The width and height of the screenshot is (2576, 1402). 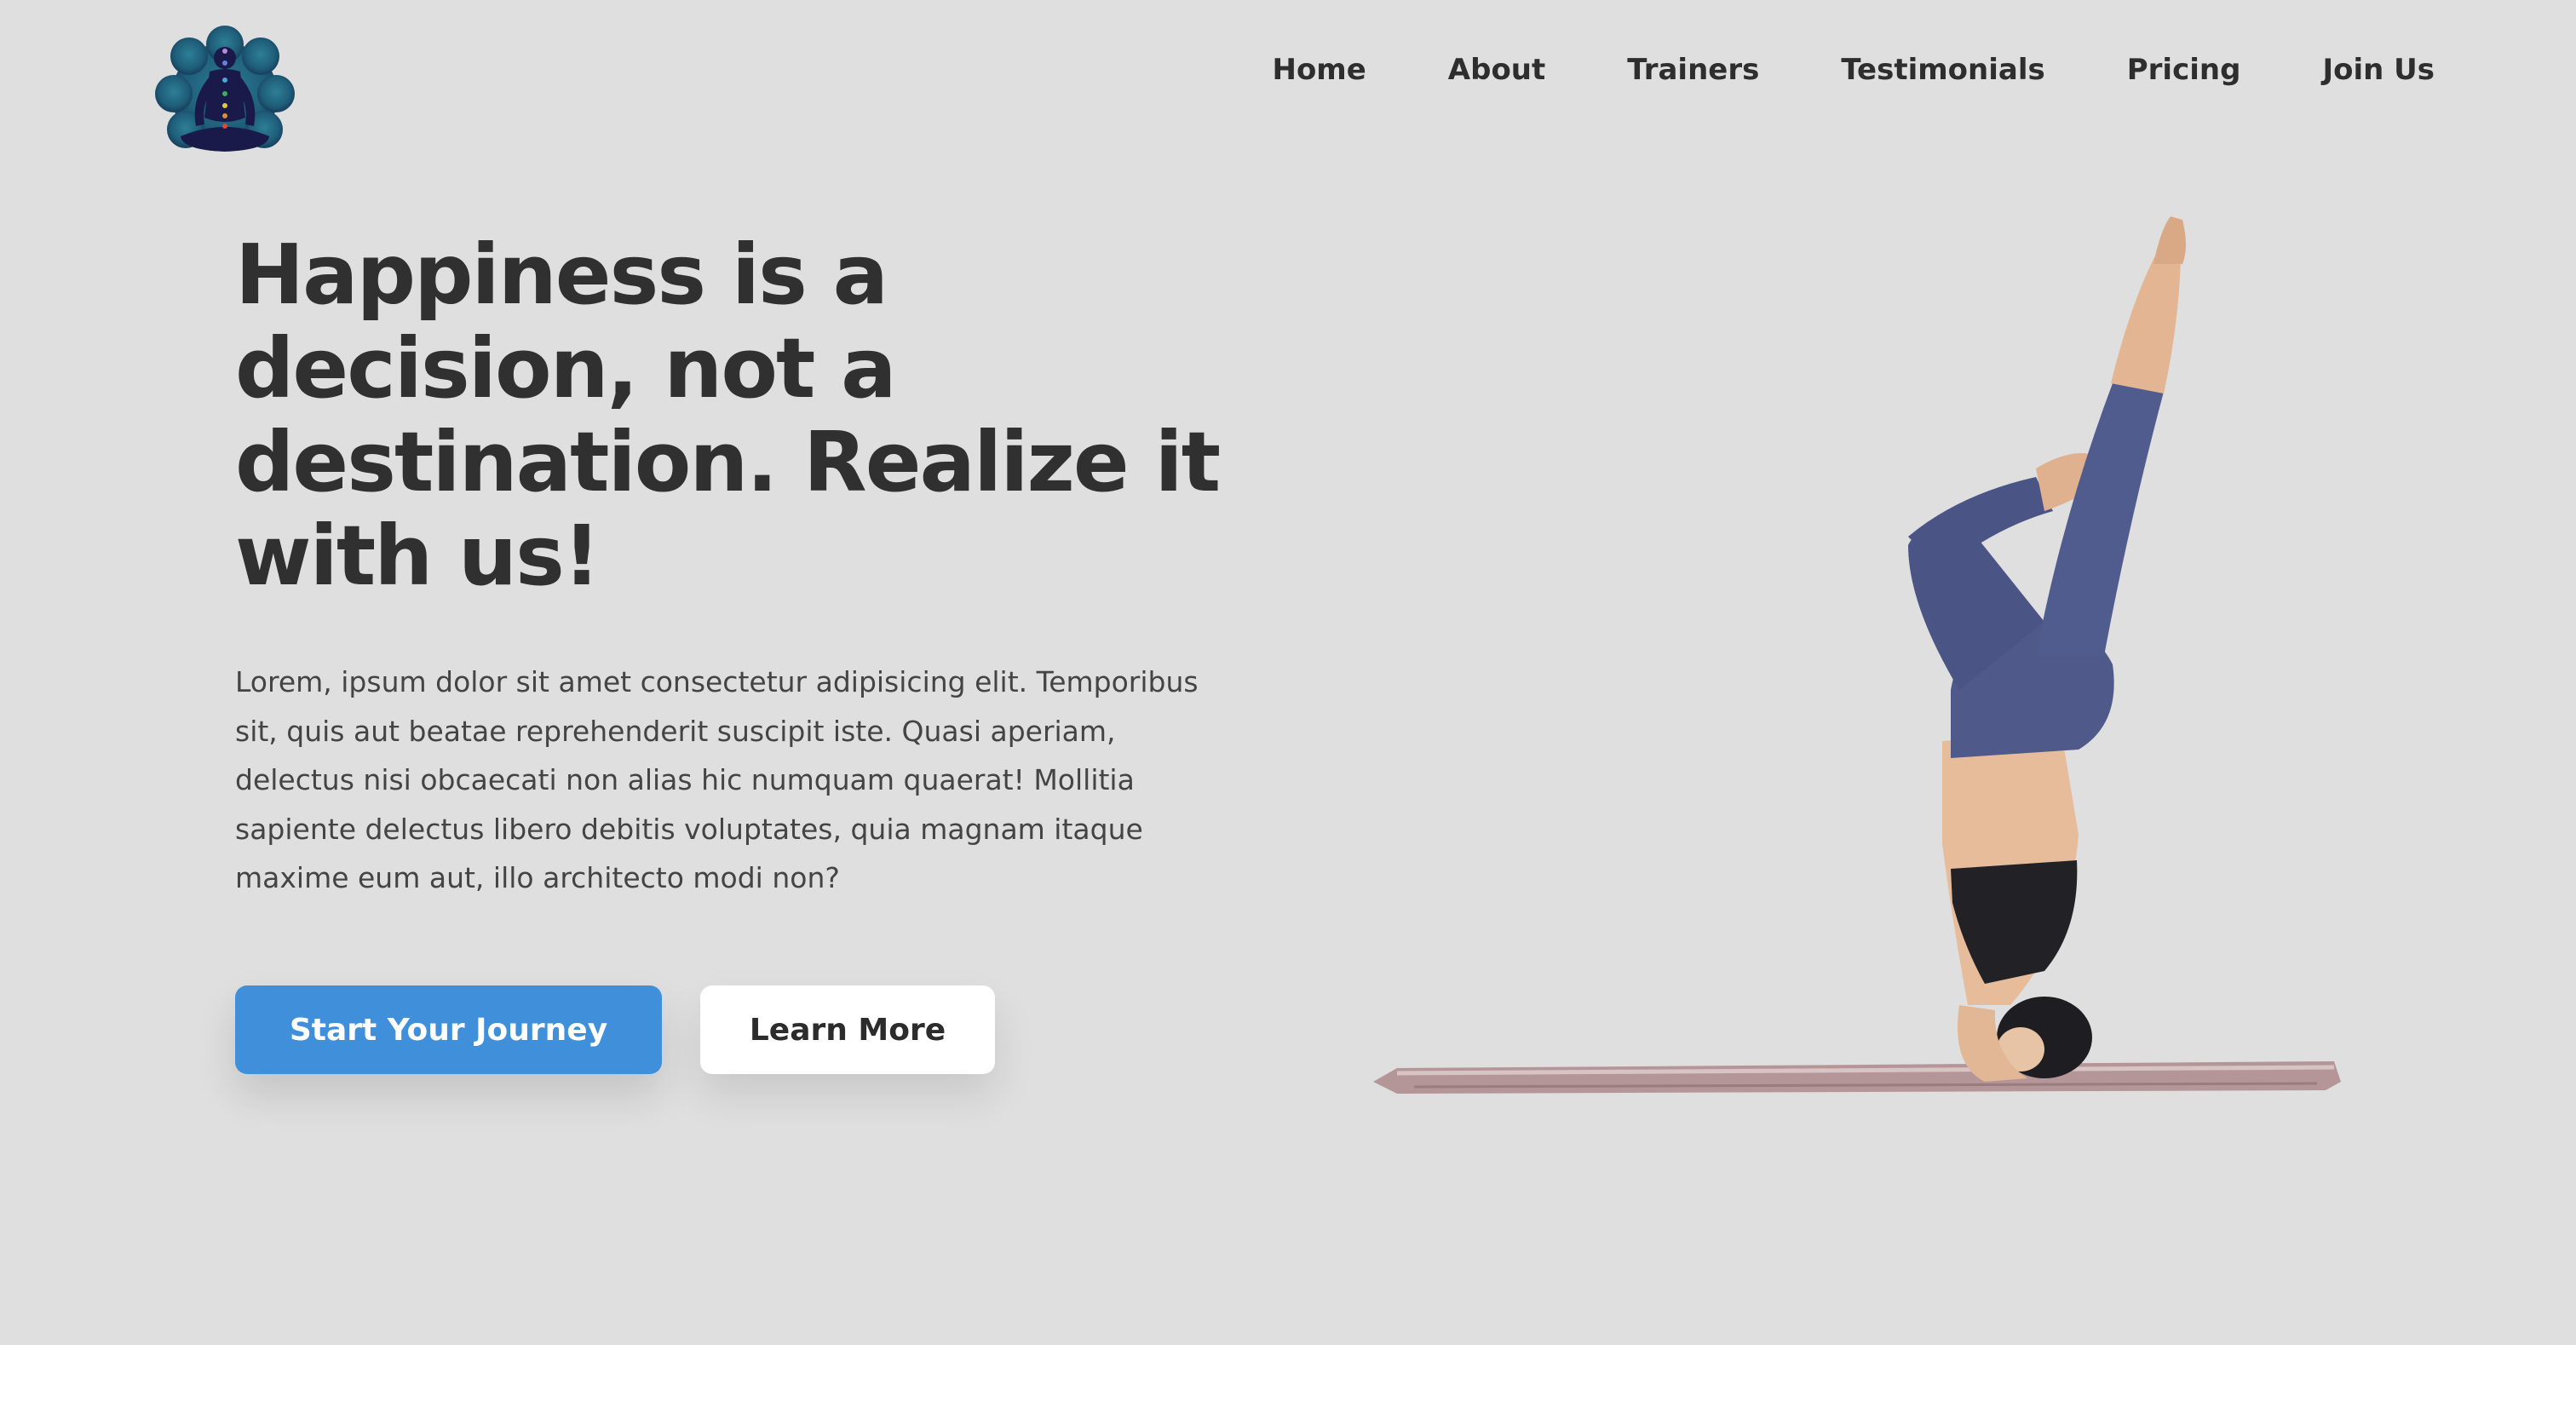 I want to click on learn-more-button: Learn More, so click(x=847, y=1029).